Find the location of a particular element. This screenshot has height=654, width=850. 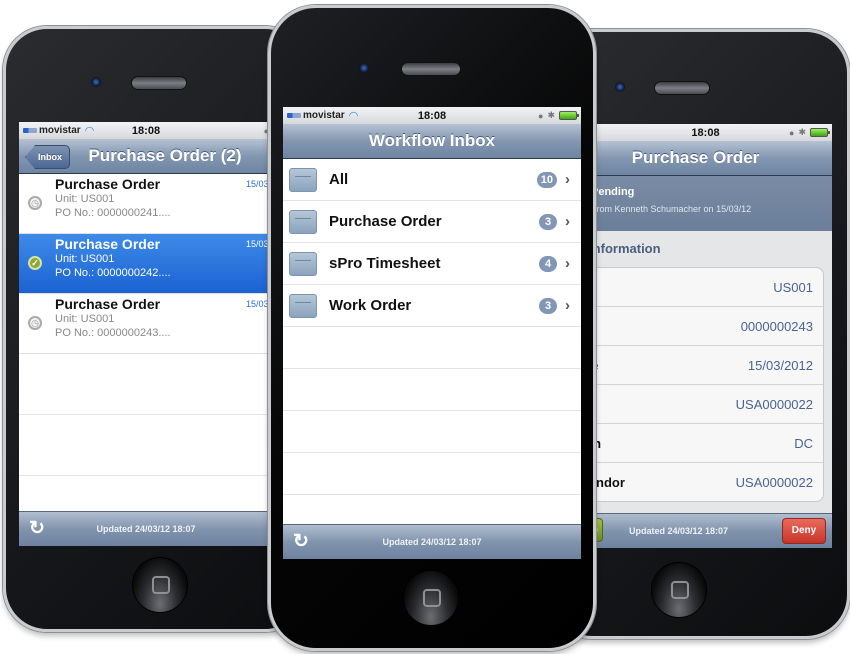

check-icon: ✓ is located at coordinates (35, 263).